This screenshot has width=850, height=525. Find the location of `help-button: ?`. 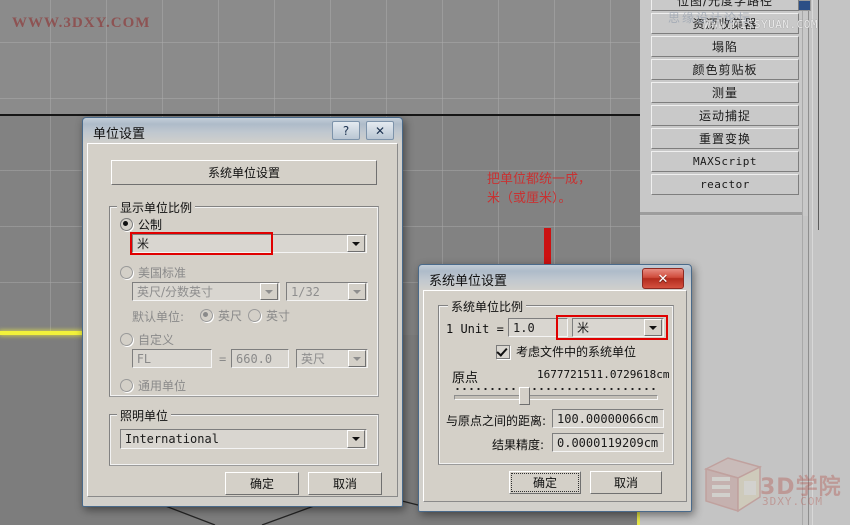

help-button: ? is located at coordinates (346, 130).